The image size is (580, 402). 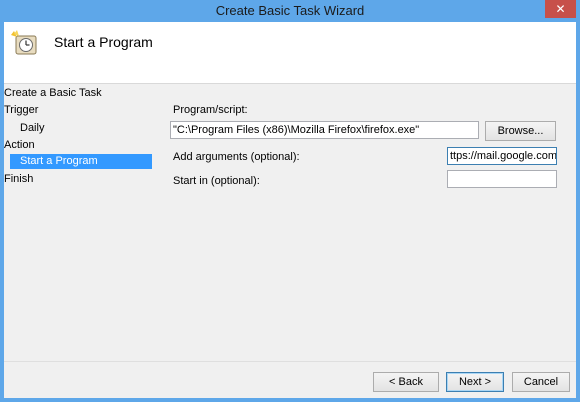 I want to click on close-icon: ✕, so click(x=560, y=9).